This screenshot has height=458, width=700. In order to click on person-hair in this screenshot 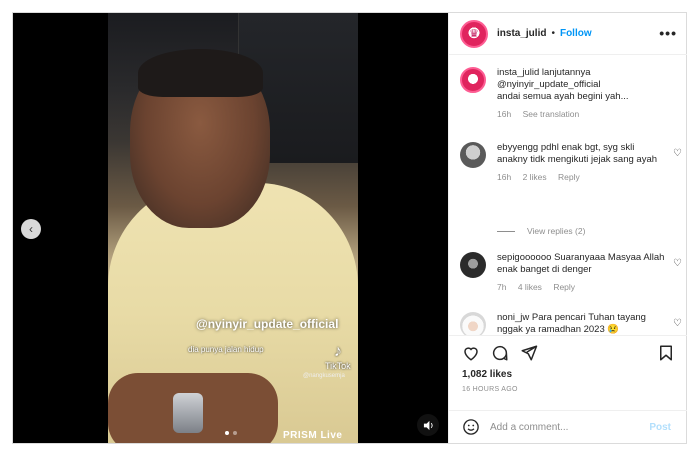, I will do `click(200, 73)`.